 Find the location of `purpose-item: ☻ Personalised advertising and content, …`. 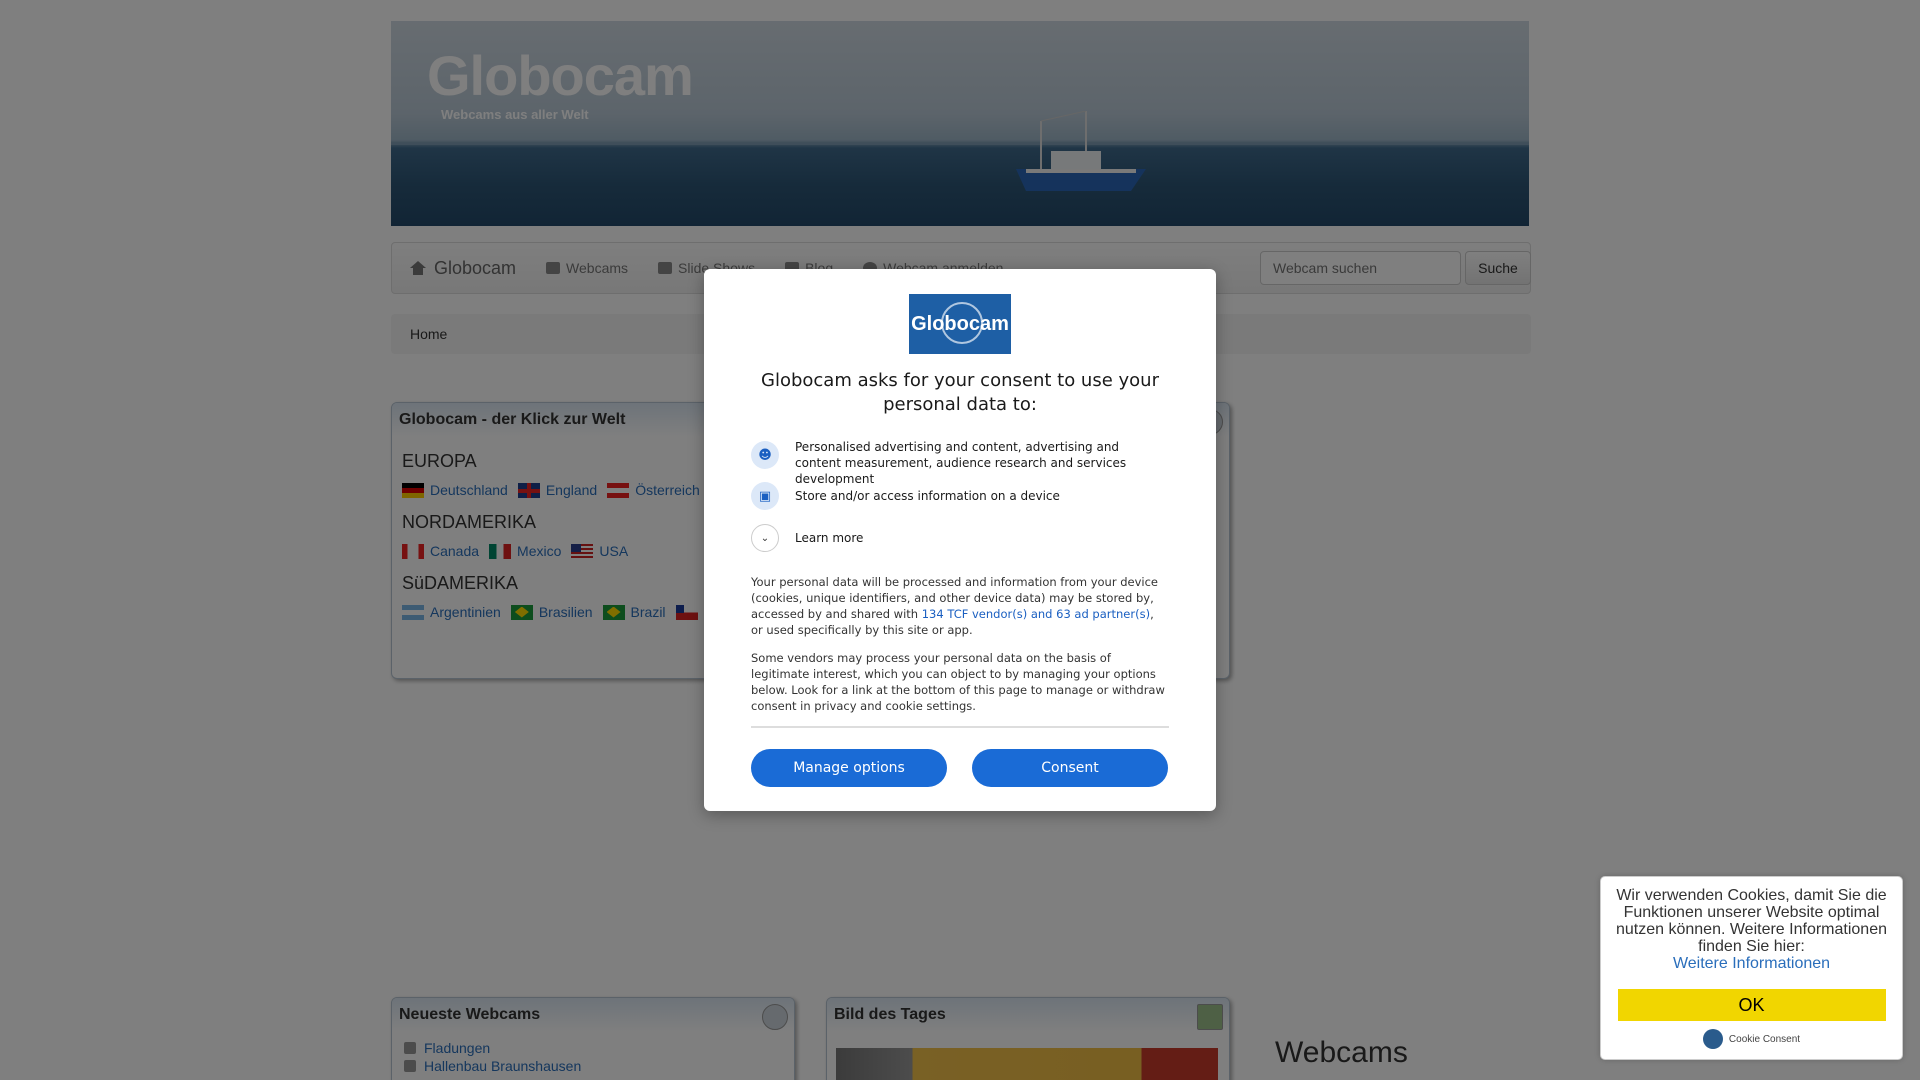

purpose-item: ☻ Personalised advertising and content, … is located at coordinates (938, 463).